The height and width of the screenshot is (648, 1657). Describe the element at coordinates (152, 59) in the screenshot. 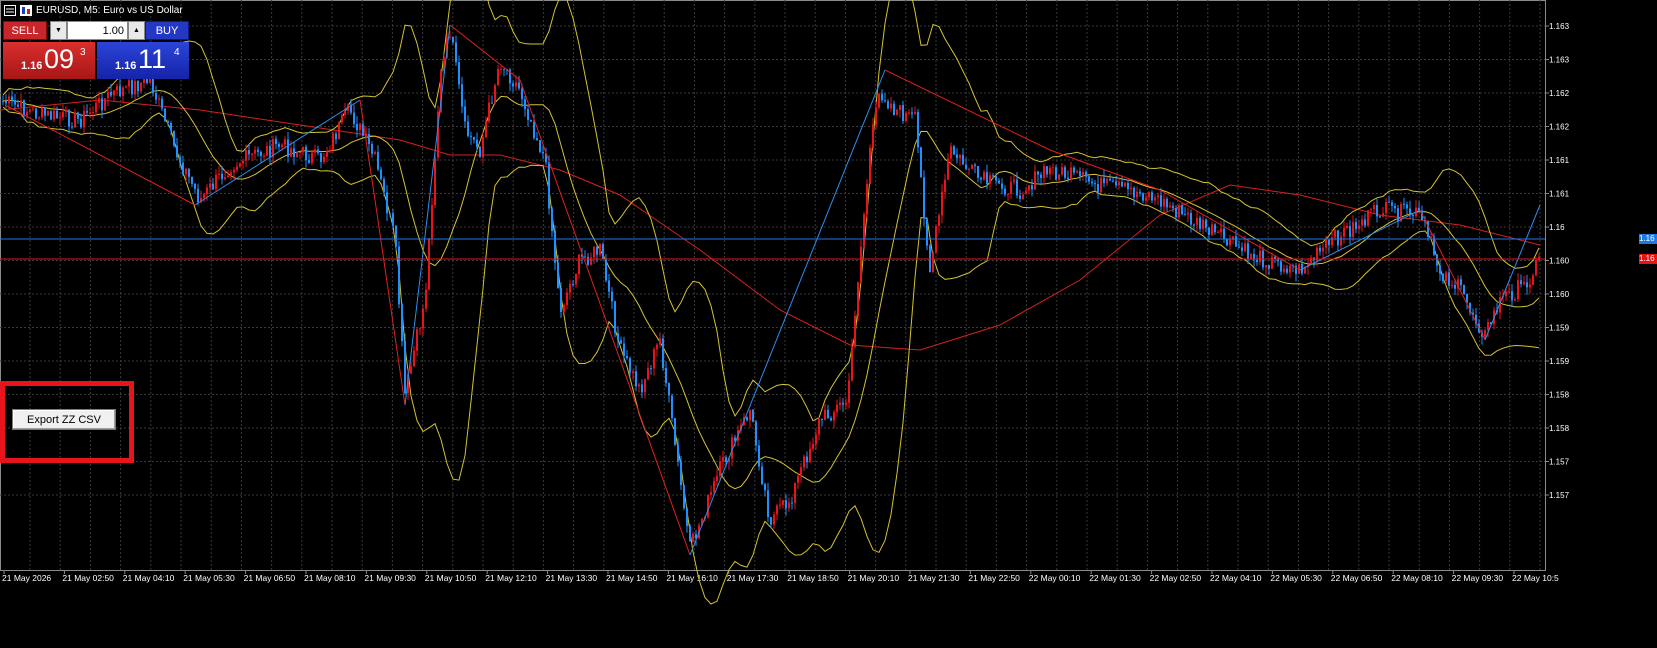

I see `ask-price-main: 11` at that location.